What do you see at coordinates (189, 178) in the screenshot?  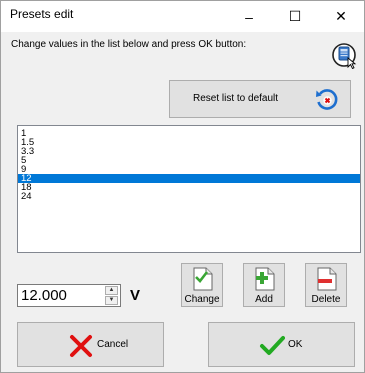 I see `list-item: 12` at bounding box center [189, 178].